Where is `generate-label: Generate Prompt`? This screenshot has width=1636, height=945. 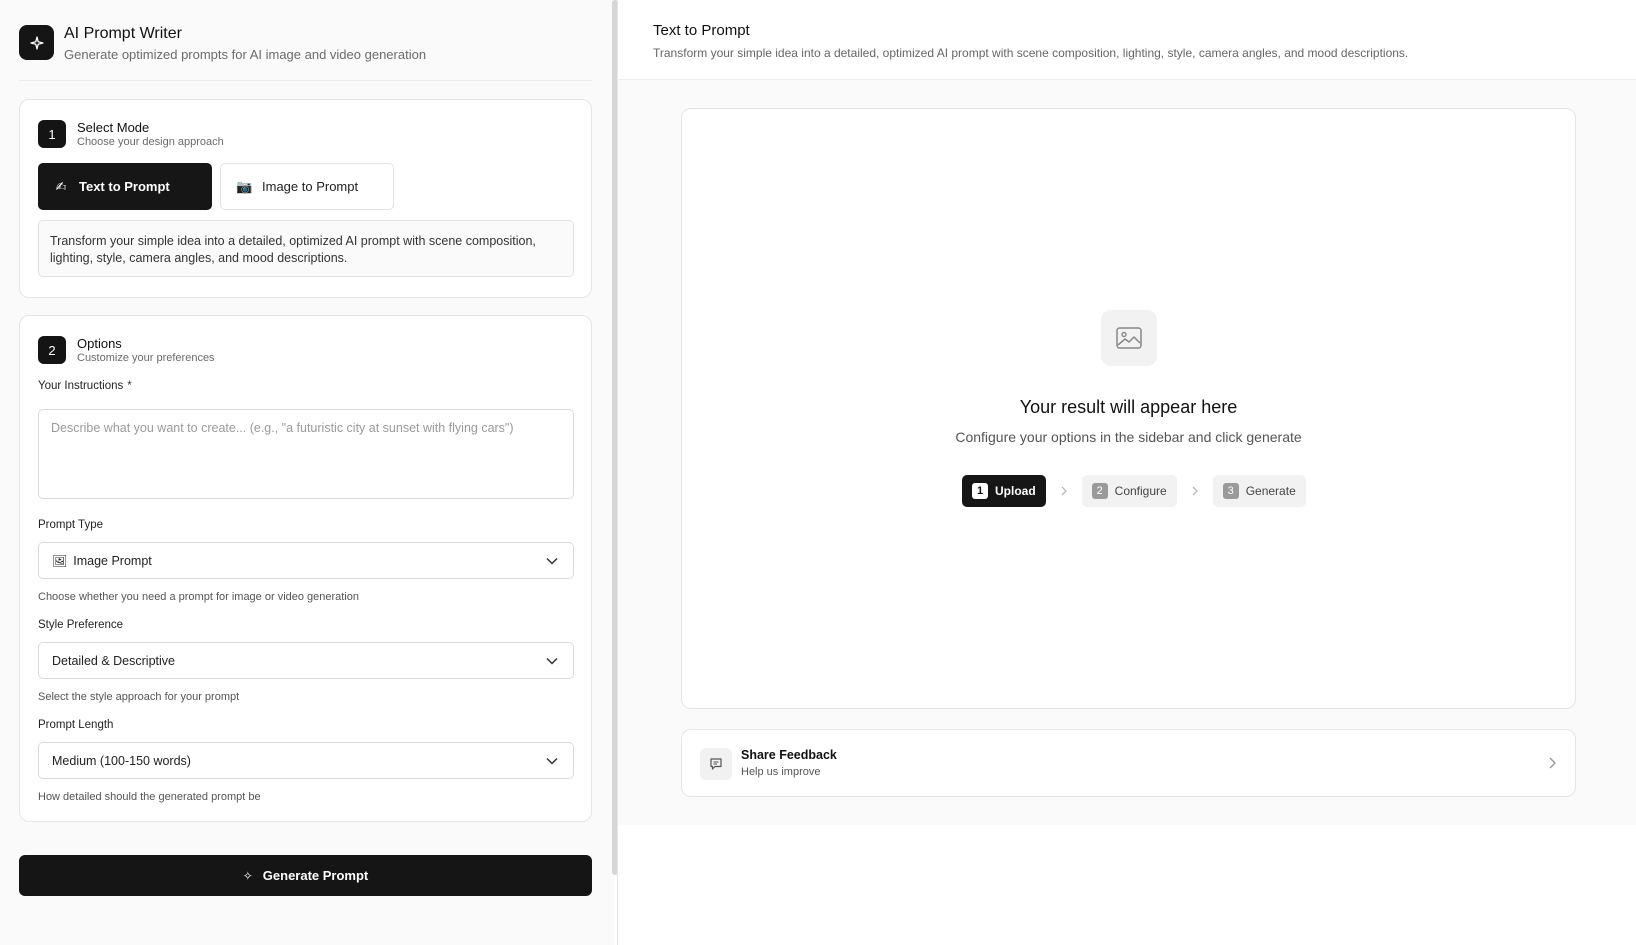
generate-label: Generate Prompt is located at coordinates (315, 875).